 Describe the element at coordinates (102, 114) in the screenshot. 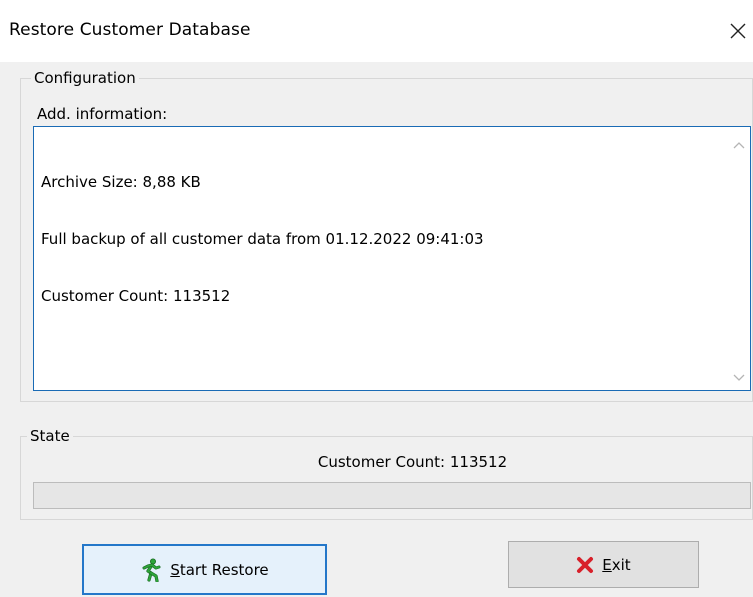

I see `add-information-label: Add. information:` at that location.